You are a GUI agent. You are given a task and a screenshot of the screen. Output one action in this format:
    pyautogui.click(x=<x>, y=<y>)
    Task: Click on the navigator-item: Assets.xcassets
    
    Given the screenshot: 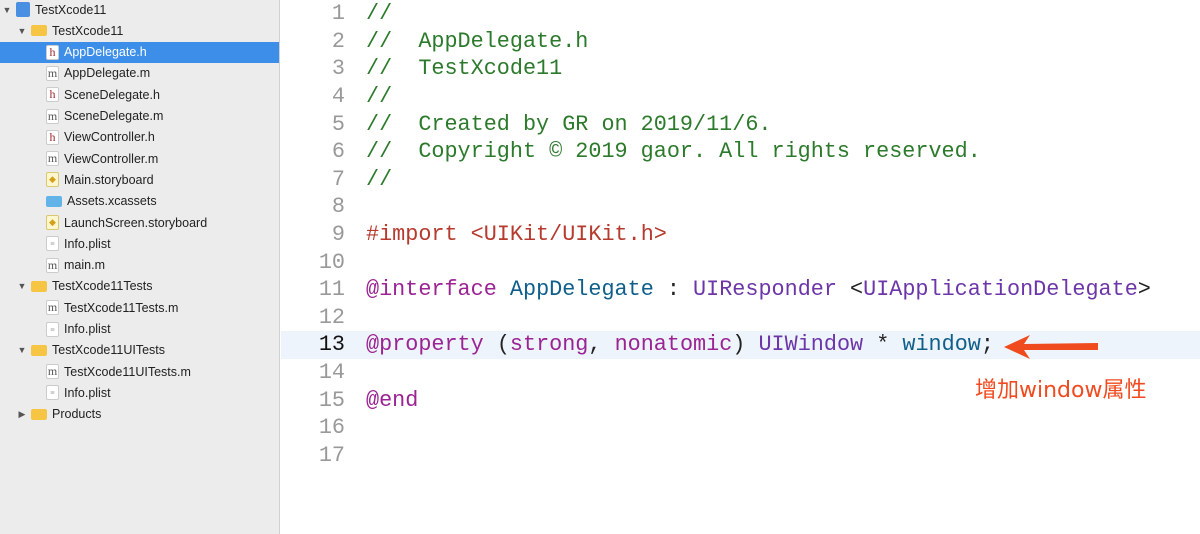 What is the action you would take?
    pyautogui.click(x=139, y=201)
    